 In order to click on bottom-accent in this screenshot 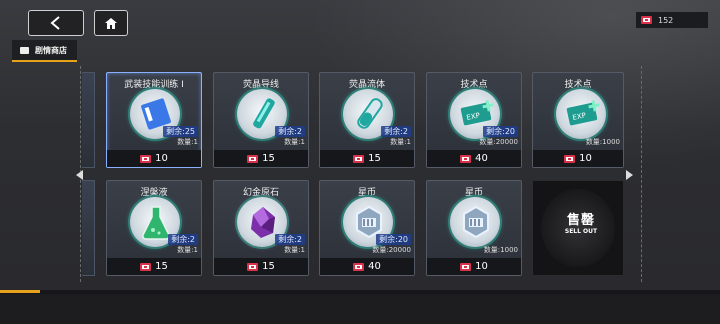, I will do `click(20, 291)`.